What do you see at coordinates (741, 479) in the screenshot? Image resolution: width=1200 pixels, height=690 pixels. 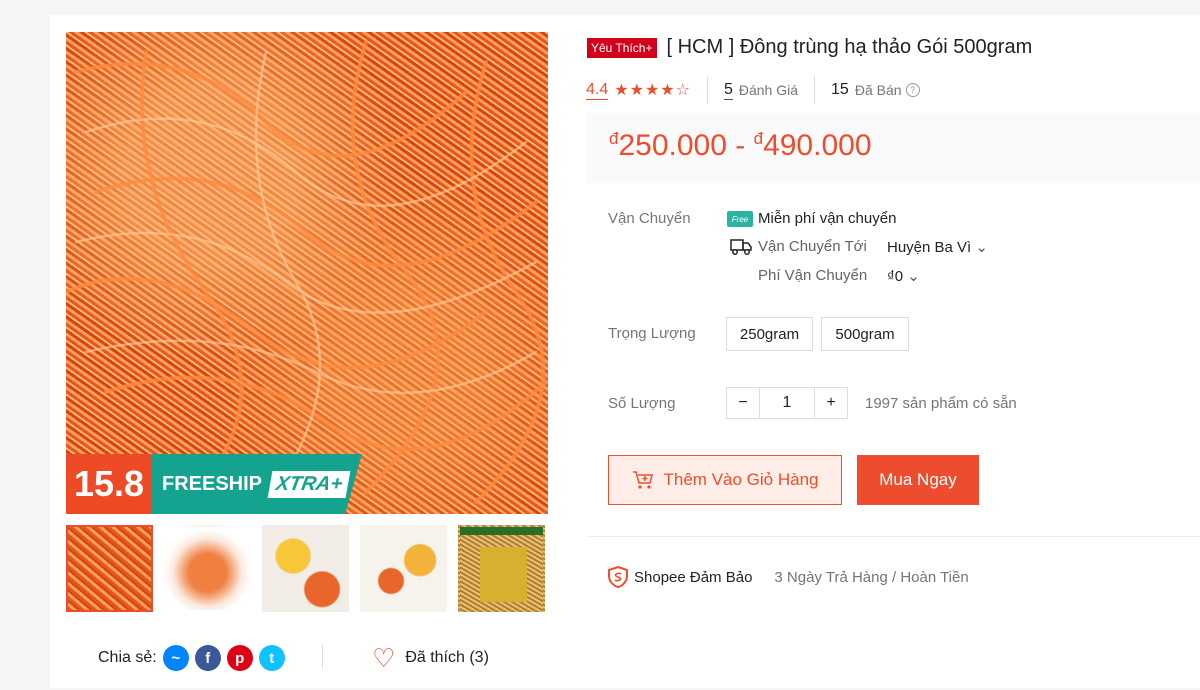 I see `add-to-cart-label: Thêm Vào Giỏ Hàng` at bounding box center [741, 479].